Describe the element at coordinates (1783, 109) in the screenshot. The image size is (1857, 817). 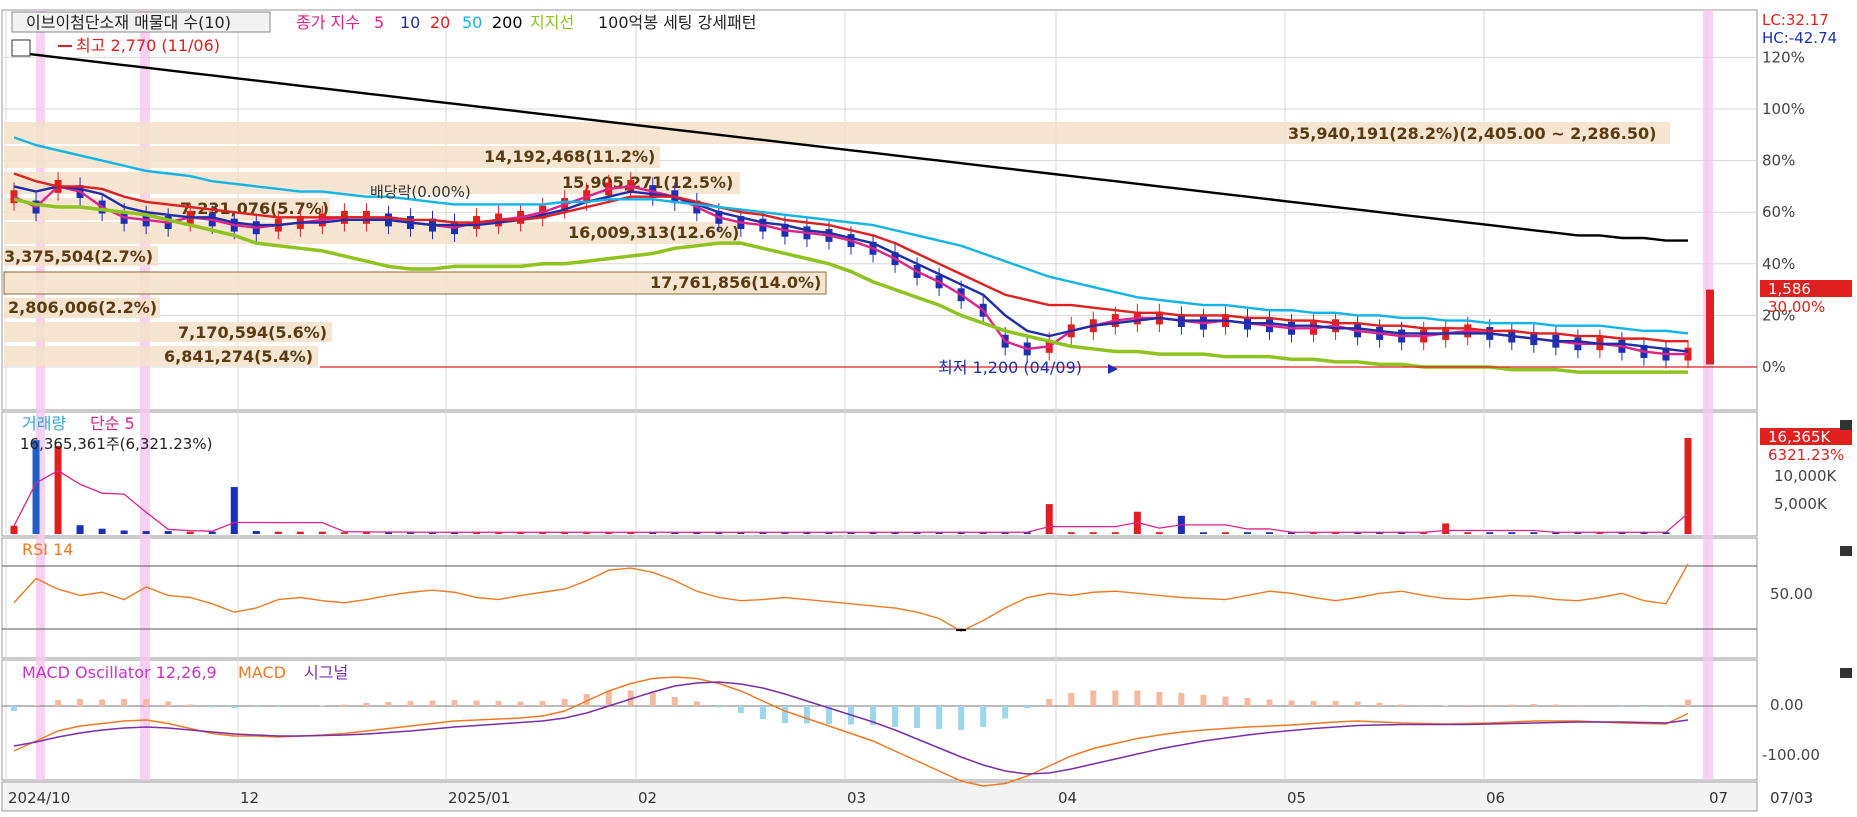
I see `y-axis-label: 100%` at that location.